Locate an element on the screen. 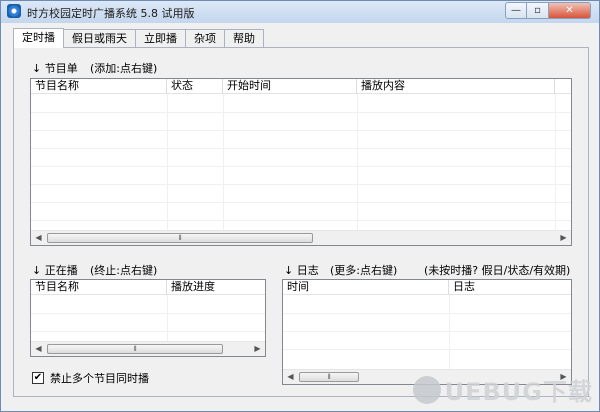 The height and width of the screenshot is (412, 600). watermark-text: UEBUG下载 is located at coordinates (518, 392).